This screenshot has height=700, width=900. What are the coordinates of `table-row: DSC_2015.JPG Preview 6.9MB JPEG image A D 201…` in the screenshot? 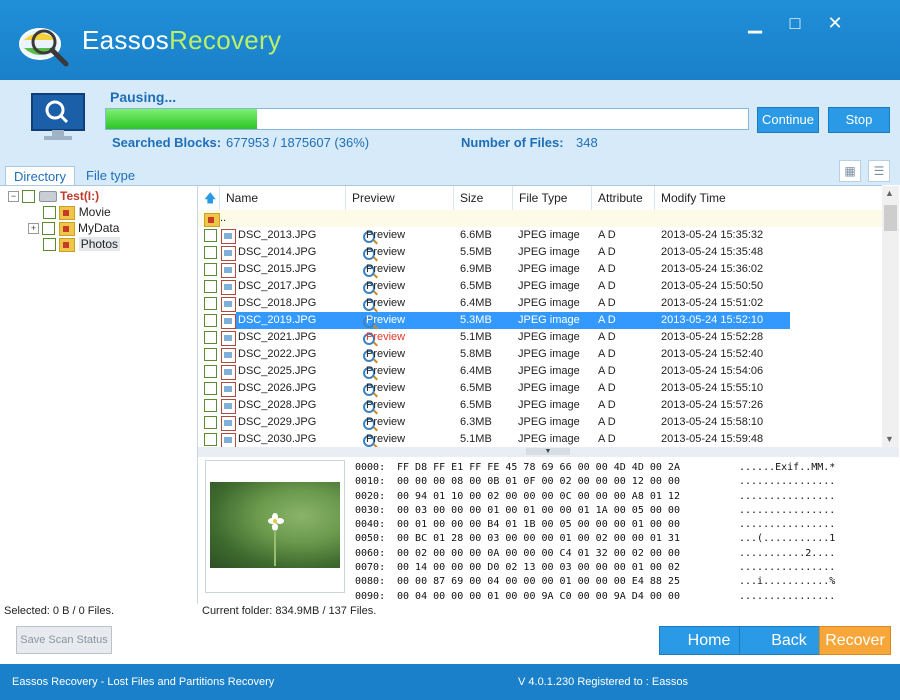 It's located at (540, 269).